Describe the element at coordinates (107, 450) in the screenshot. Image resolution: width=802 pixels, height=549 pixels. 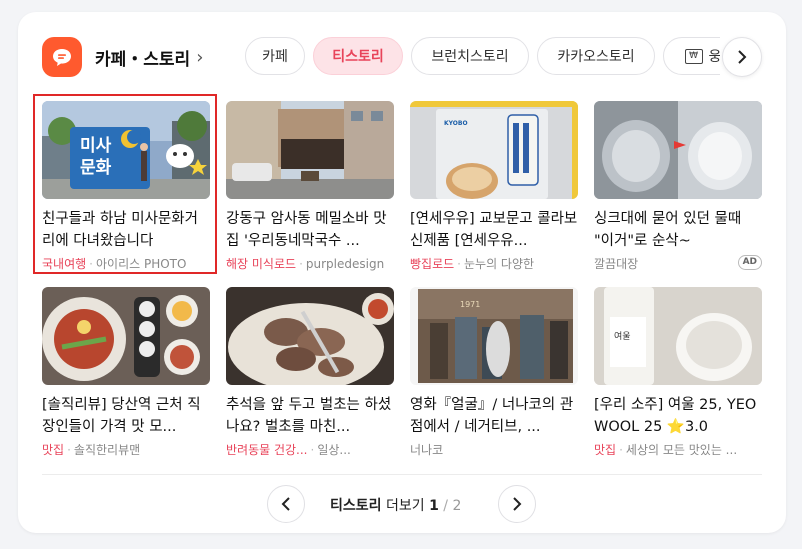
I see `item-source: 솔직한리뷰맨` at that location.